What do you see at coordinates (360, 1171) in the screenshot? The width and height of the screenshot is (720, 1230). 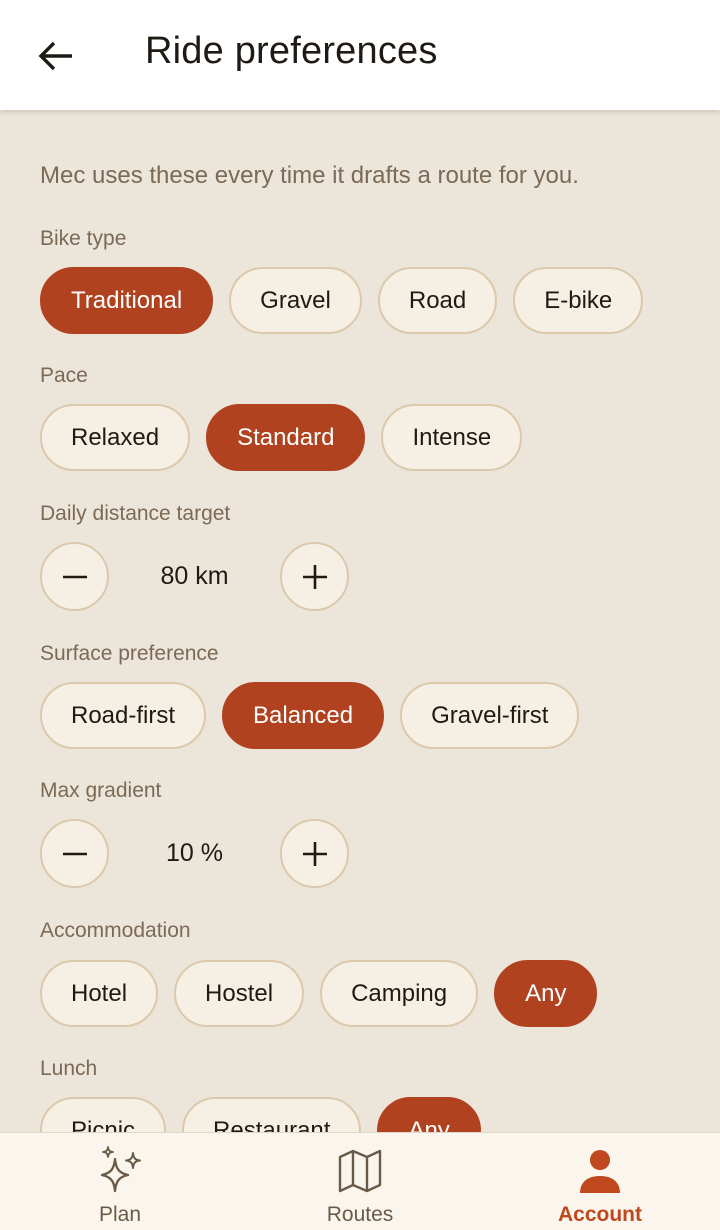 I see `map-icon` at bounding box center [360, 1171].